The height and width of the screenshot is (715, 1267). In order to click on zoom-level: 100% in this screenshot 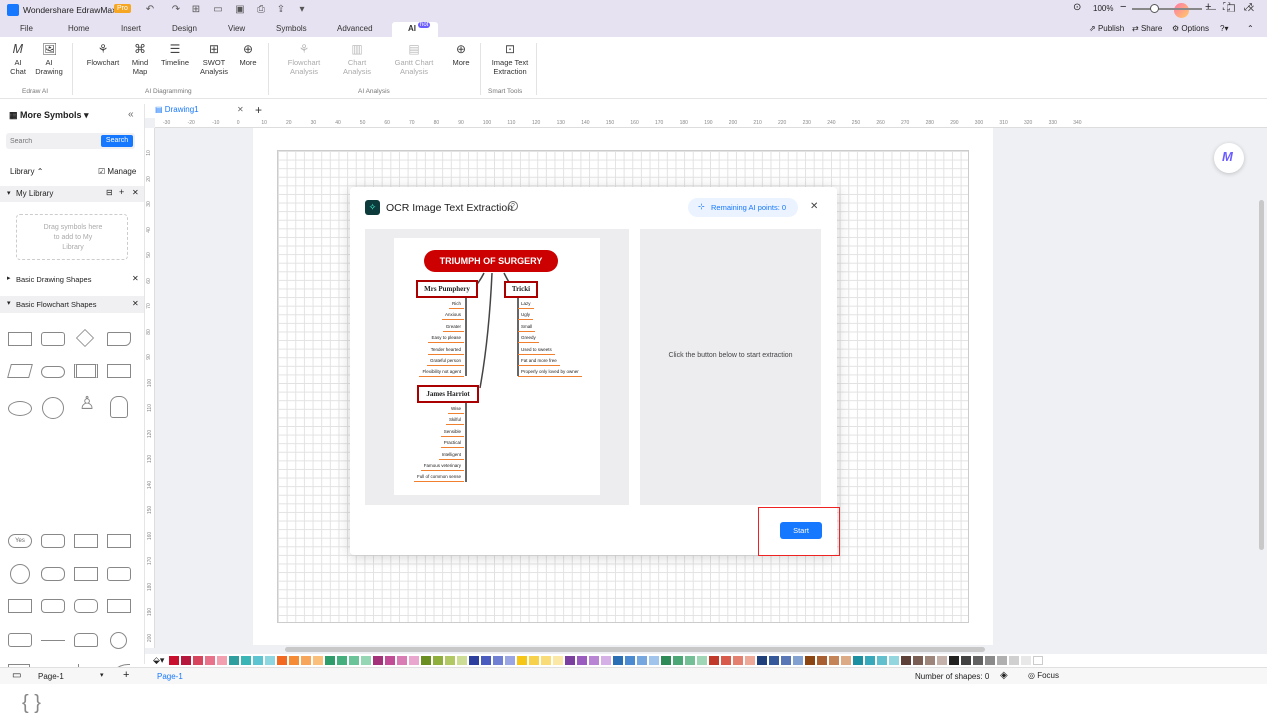, I will do `click(1103, 8)`.